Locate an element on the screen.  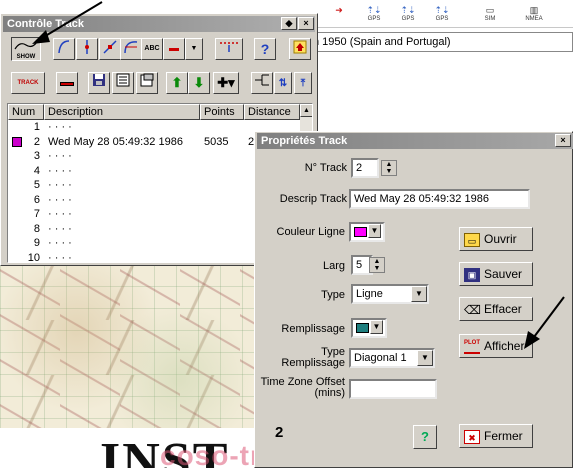
marker-icon is located at coordinates (174, 50).